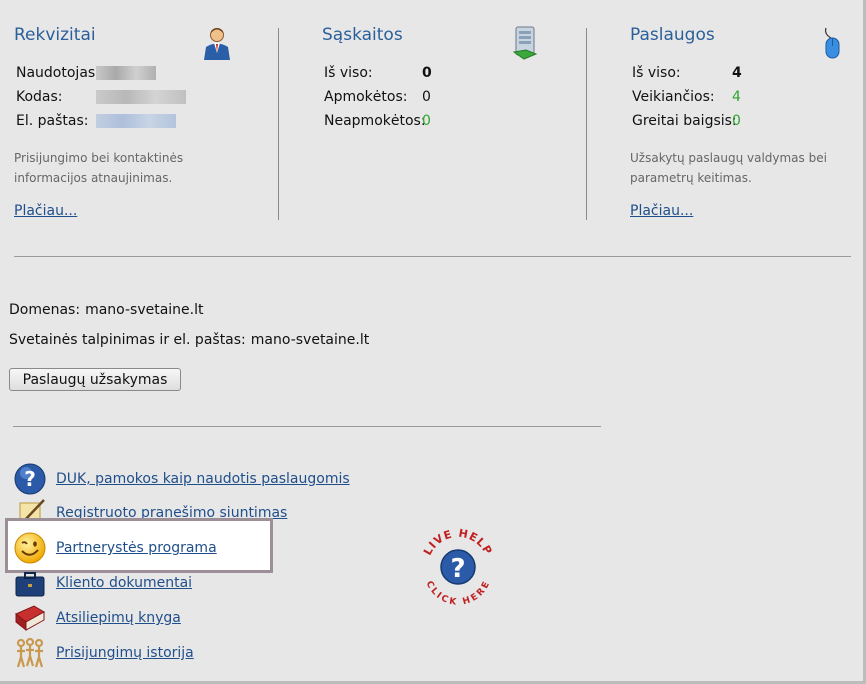  Describe the element at coordinates (136, 121) in the screenshot. I see `email-value-redacted` at that location.